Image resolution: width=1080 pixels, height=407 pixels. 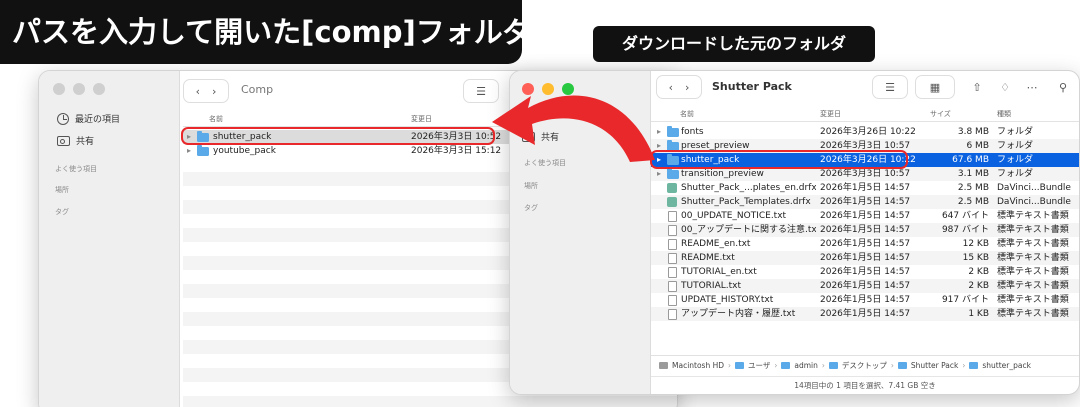 I want to click on table-row: ▸ preset_preview 2026年3月3日 10:57 6 MB フォルダ, so click(x=865, y=146).